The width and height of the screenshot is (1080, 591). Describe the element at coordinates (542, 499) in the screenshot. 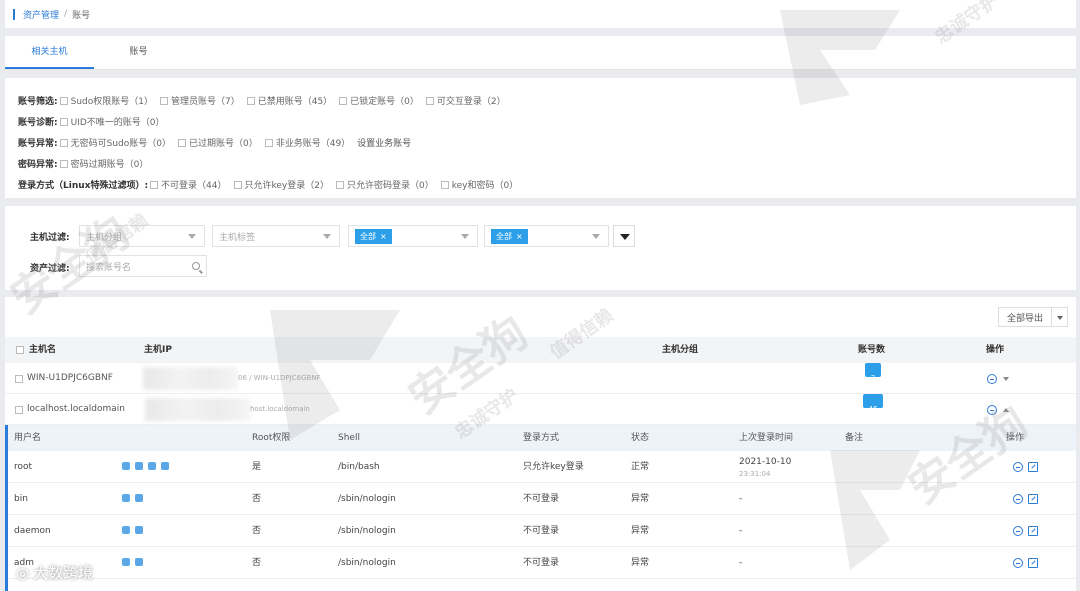

I see `account-row: bin 否 /sbin/nologin 不可登录 异常 -` at that location.